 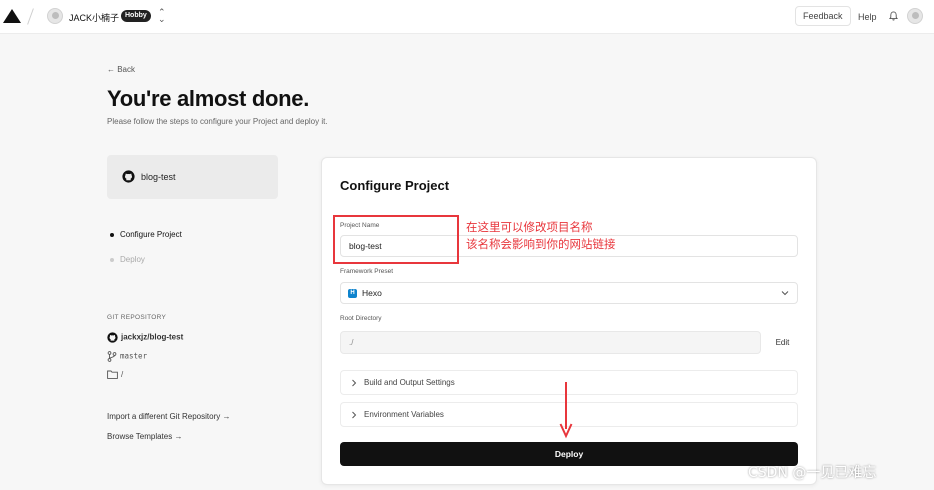 I want to click on step-configure-project: Configure Project, so click(x=146, y=234).